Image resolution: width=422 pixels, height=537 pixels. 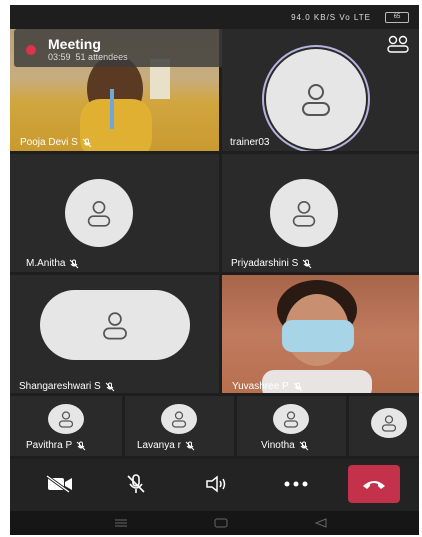 I want to click on participant-name: Vinotha, so click(x=285, y=445).